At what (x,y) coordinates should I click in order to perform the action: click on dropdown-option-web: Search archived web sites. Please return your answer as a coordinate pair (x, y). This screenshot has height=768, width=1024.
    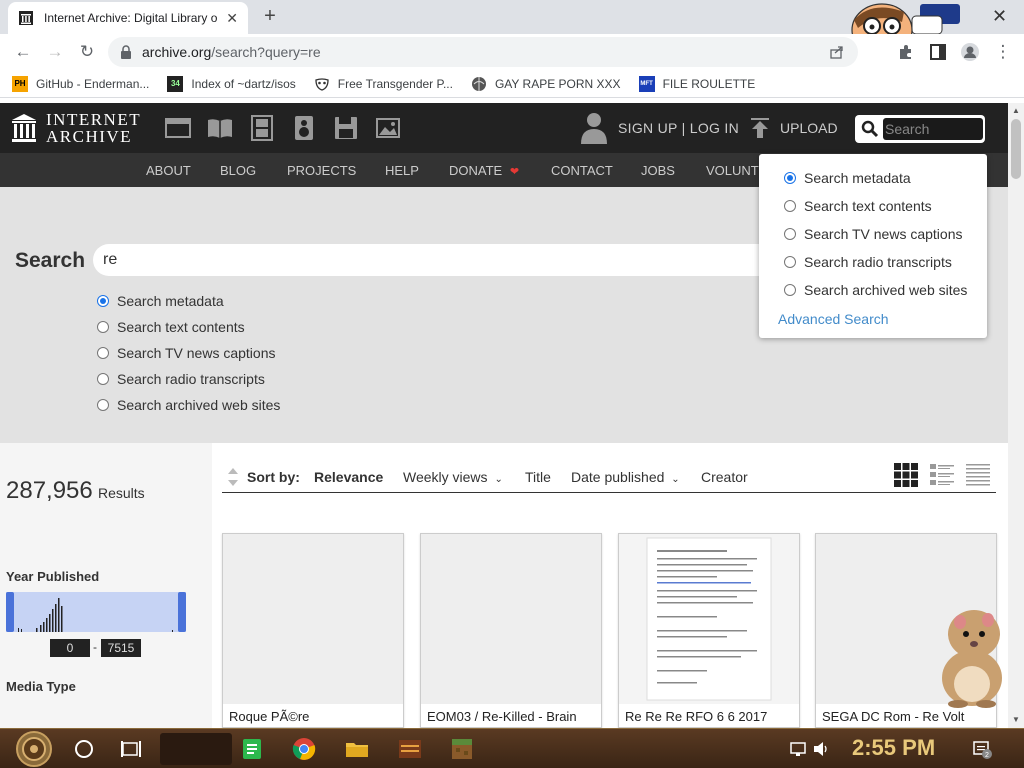
    Looking at the image, I should click on (875, 290).